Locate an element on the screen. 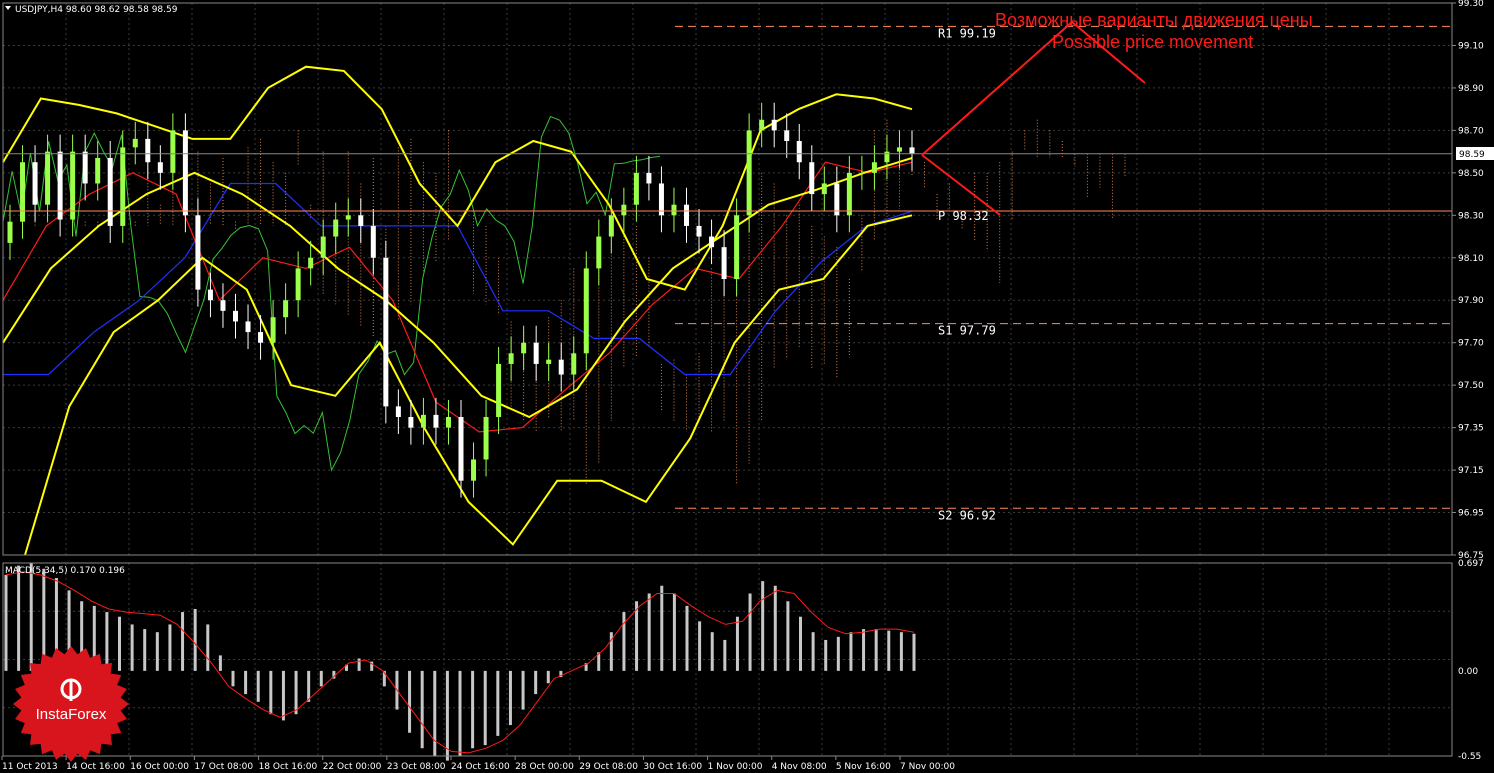 This screenshot has width=1494, height=773. time-tick-label: 1 Nov 00:00 is located at coordinates (735, 767).